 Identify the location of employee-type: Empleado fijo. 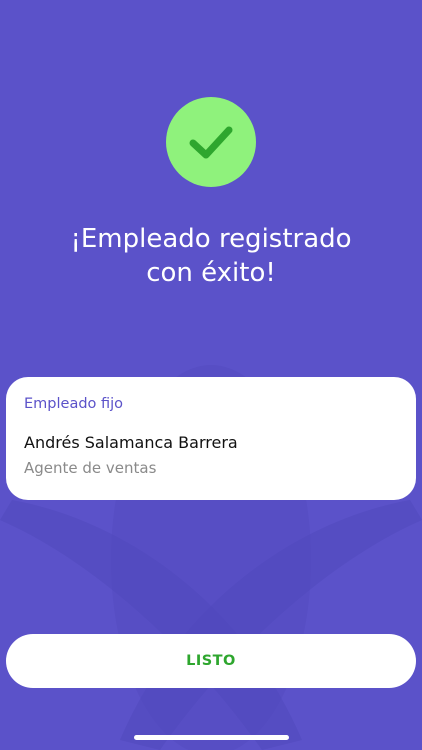
(74, 404).